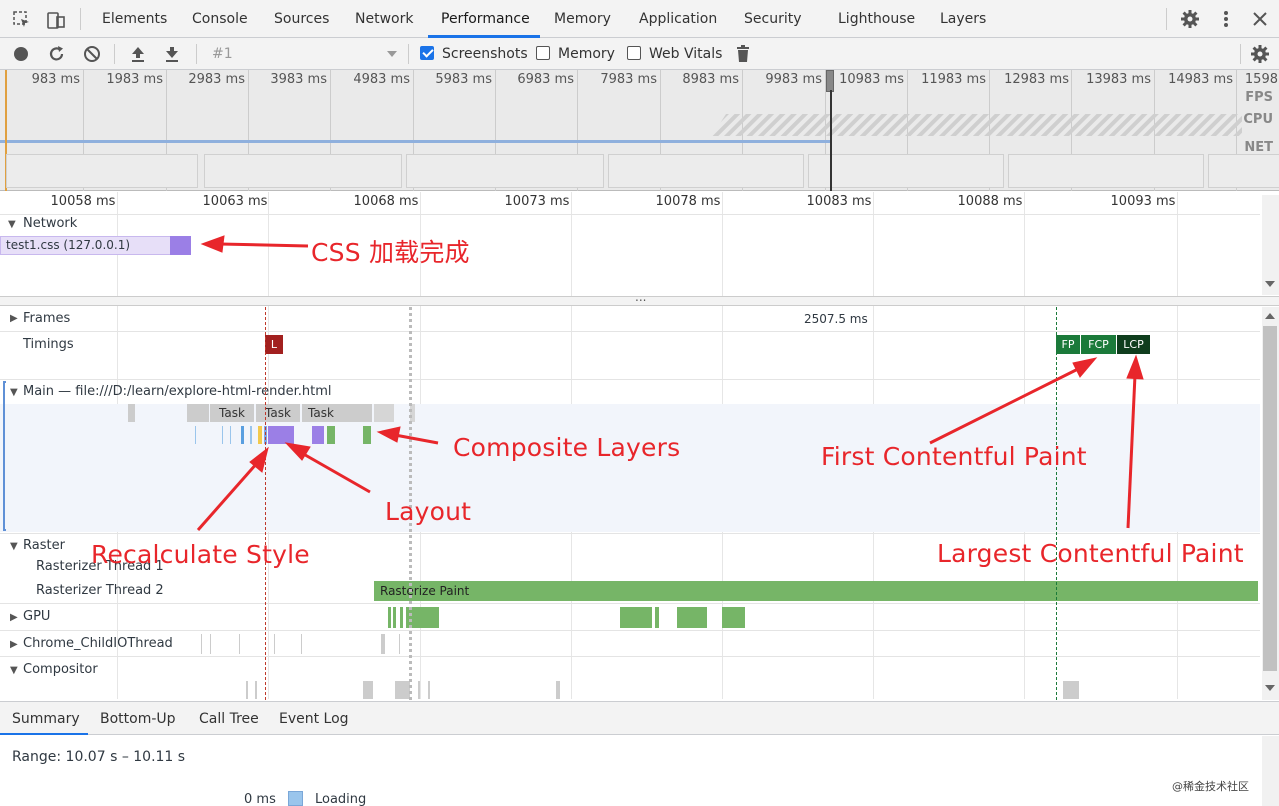  I want to click on tab-bottom-up: Bottom-Up, so click(138, 719).